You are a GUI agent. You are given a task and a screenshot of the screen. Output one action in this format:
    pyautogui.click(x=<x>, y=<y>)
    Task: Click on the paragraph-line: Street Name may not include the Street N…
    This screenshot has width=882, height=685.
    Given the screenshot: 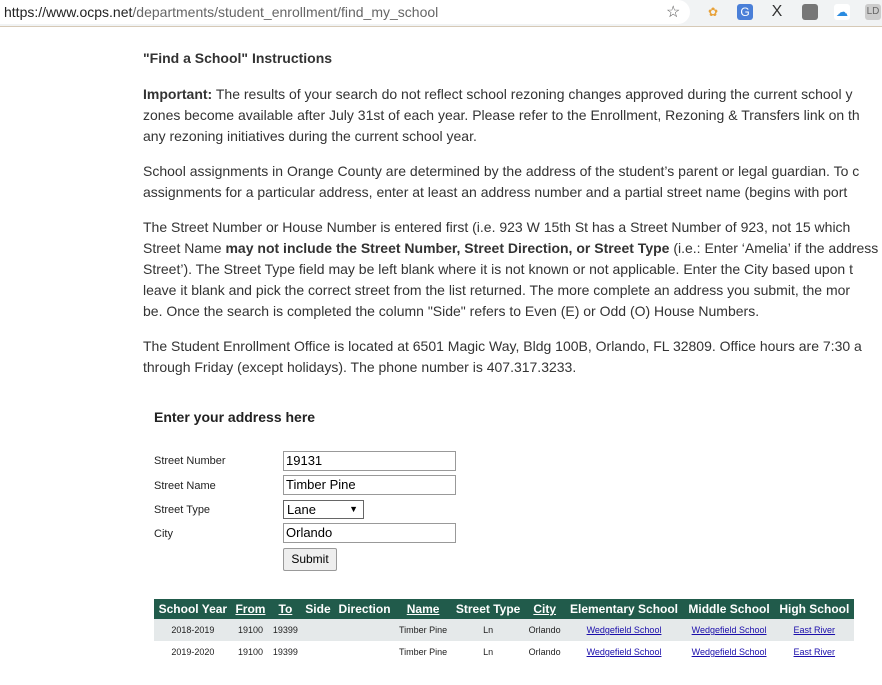 What is the action you would take?
    pyautogui.click(x=512, y=248)
    